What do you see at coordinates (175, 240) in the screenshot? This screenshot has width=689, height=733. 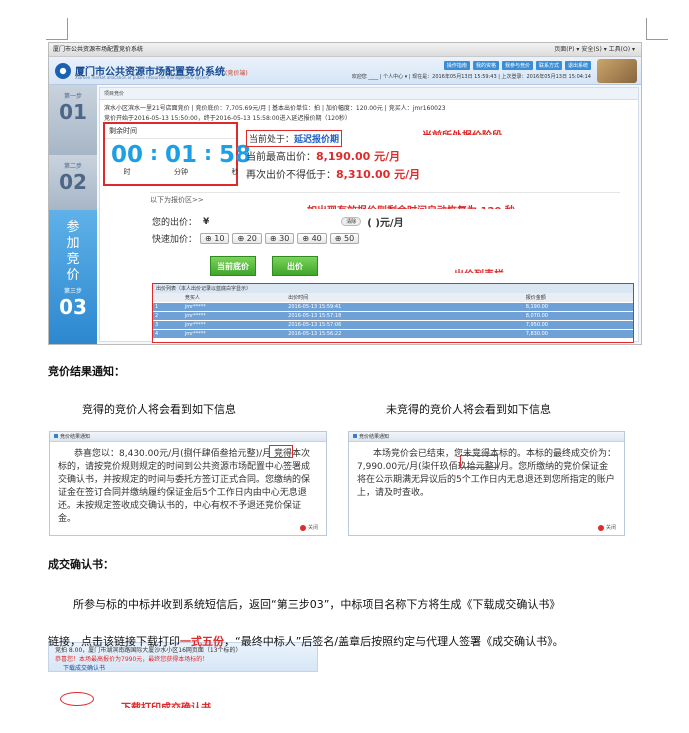 I see `quick-raise-label: 快速加价：` at bounding box center [175, 240].